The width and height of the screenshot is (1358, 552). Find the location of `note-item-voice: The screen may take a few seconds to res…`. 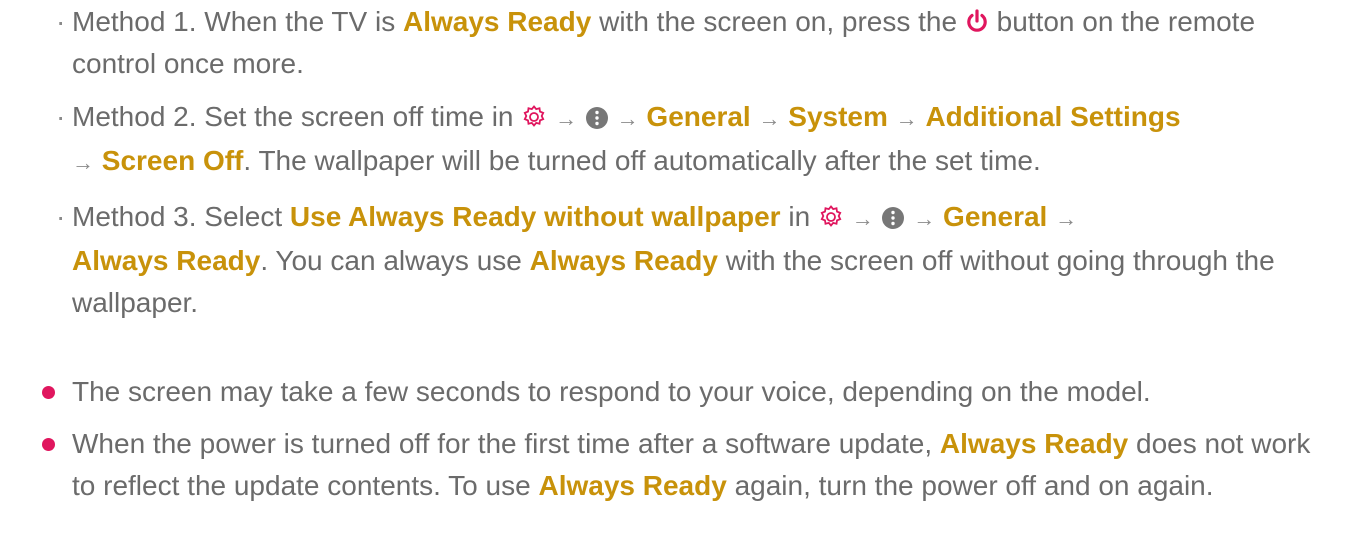

note-item-voice: The screen may take a few seconds to res… is located at coordinates (690, 392).